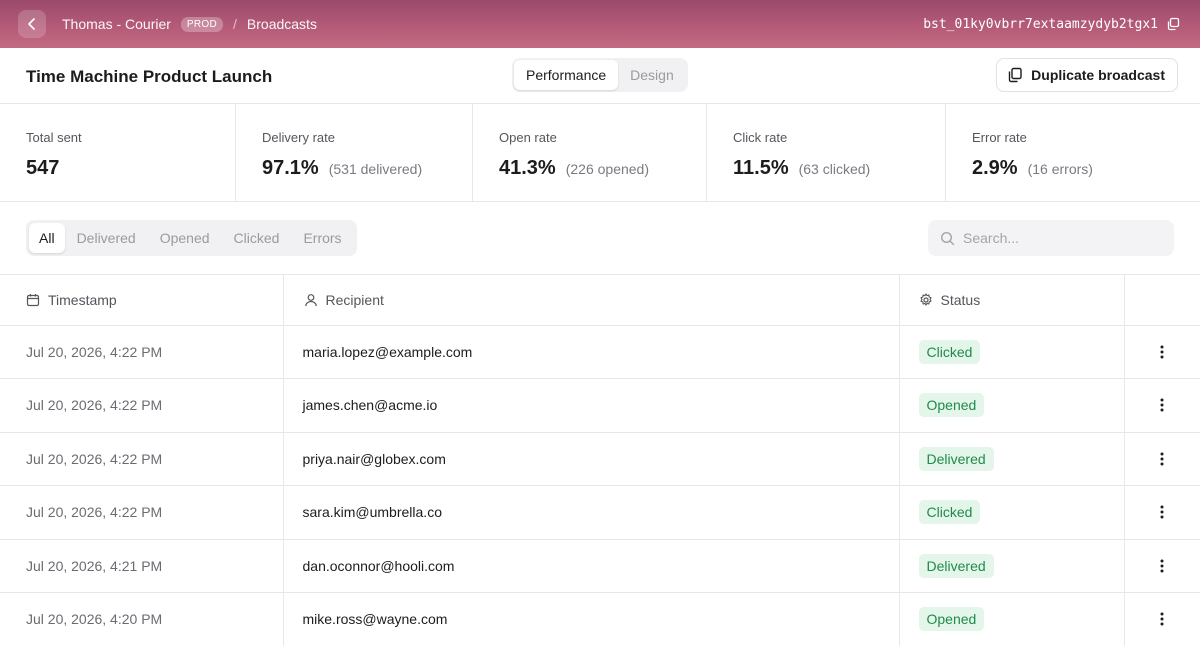 This screenshot has width=1200, height=646. I want to click on stat-label: Error rate, so click(999, 137).